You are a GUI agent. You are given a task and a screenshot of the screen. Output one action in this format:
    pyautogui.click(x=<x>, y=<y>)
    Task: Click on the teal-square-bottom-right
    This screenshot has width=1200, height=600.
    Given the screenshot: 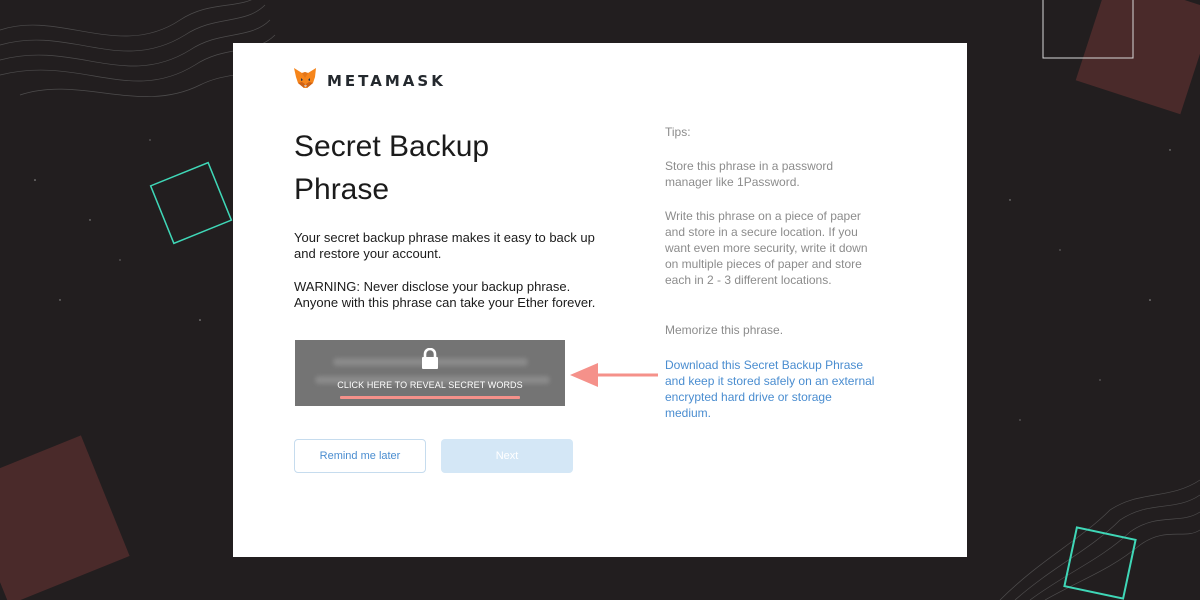 What is the action you would take?
    pyautogui.click(x=1100, y=563)
    